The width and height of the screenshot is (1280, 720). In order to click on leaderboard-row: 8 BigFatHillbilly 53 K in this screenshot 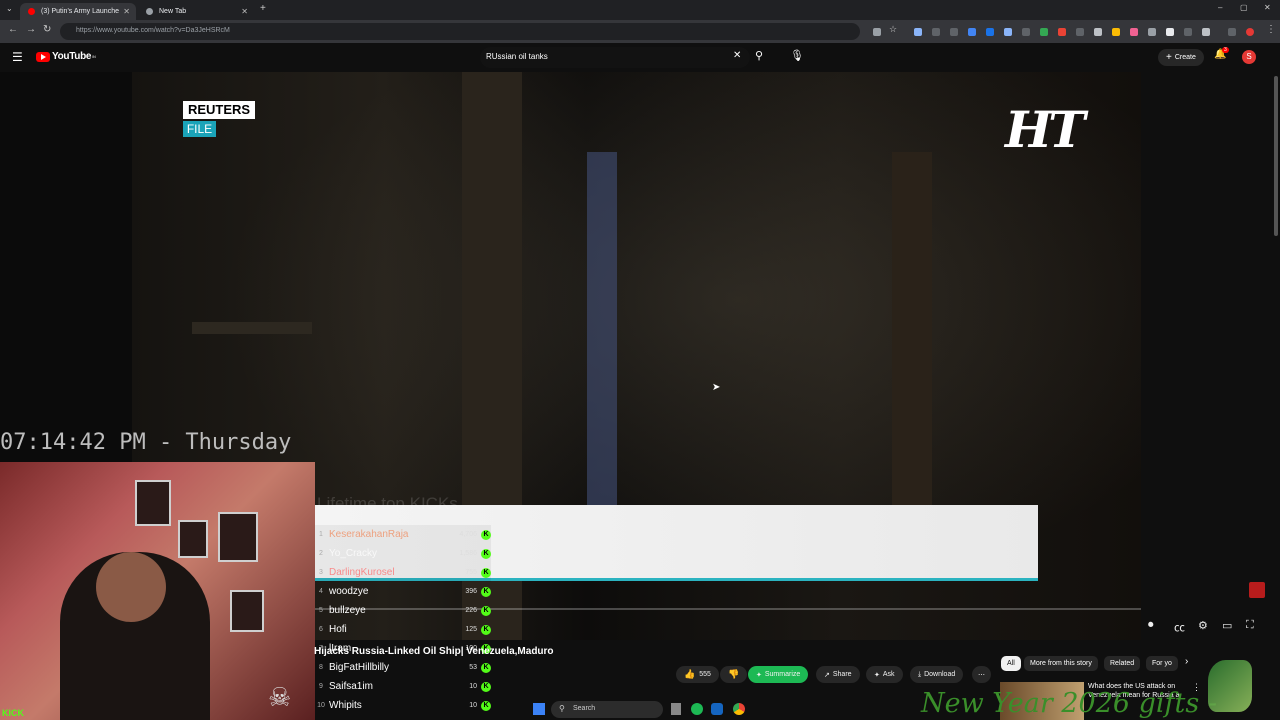, I will do `click(403, 667)`.